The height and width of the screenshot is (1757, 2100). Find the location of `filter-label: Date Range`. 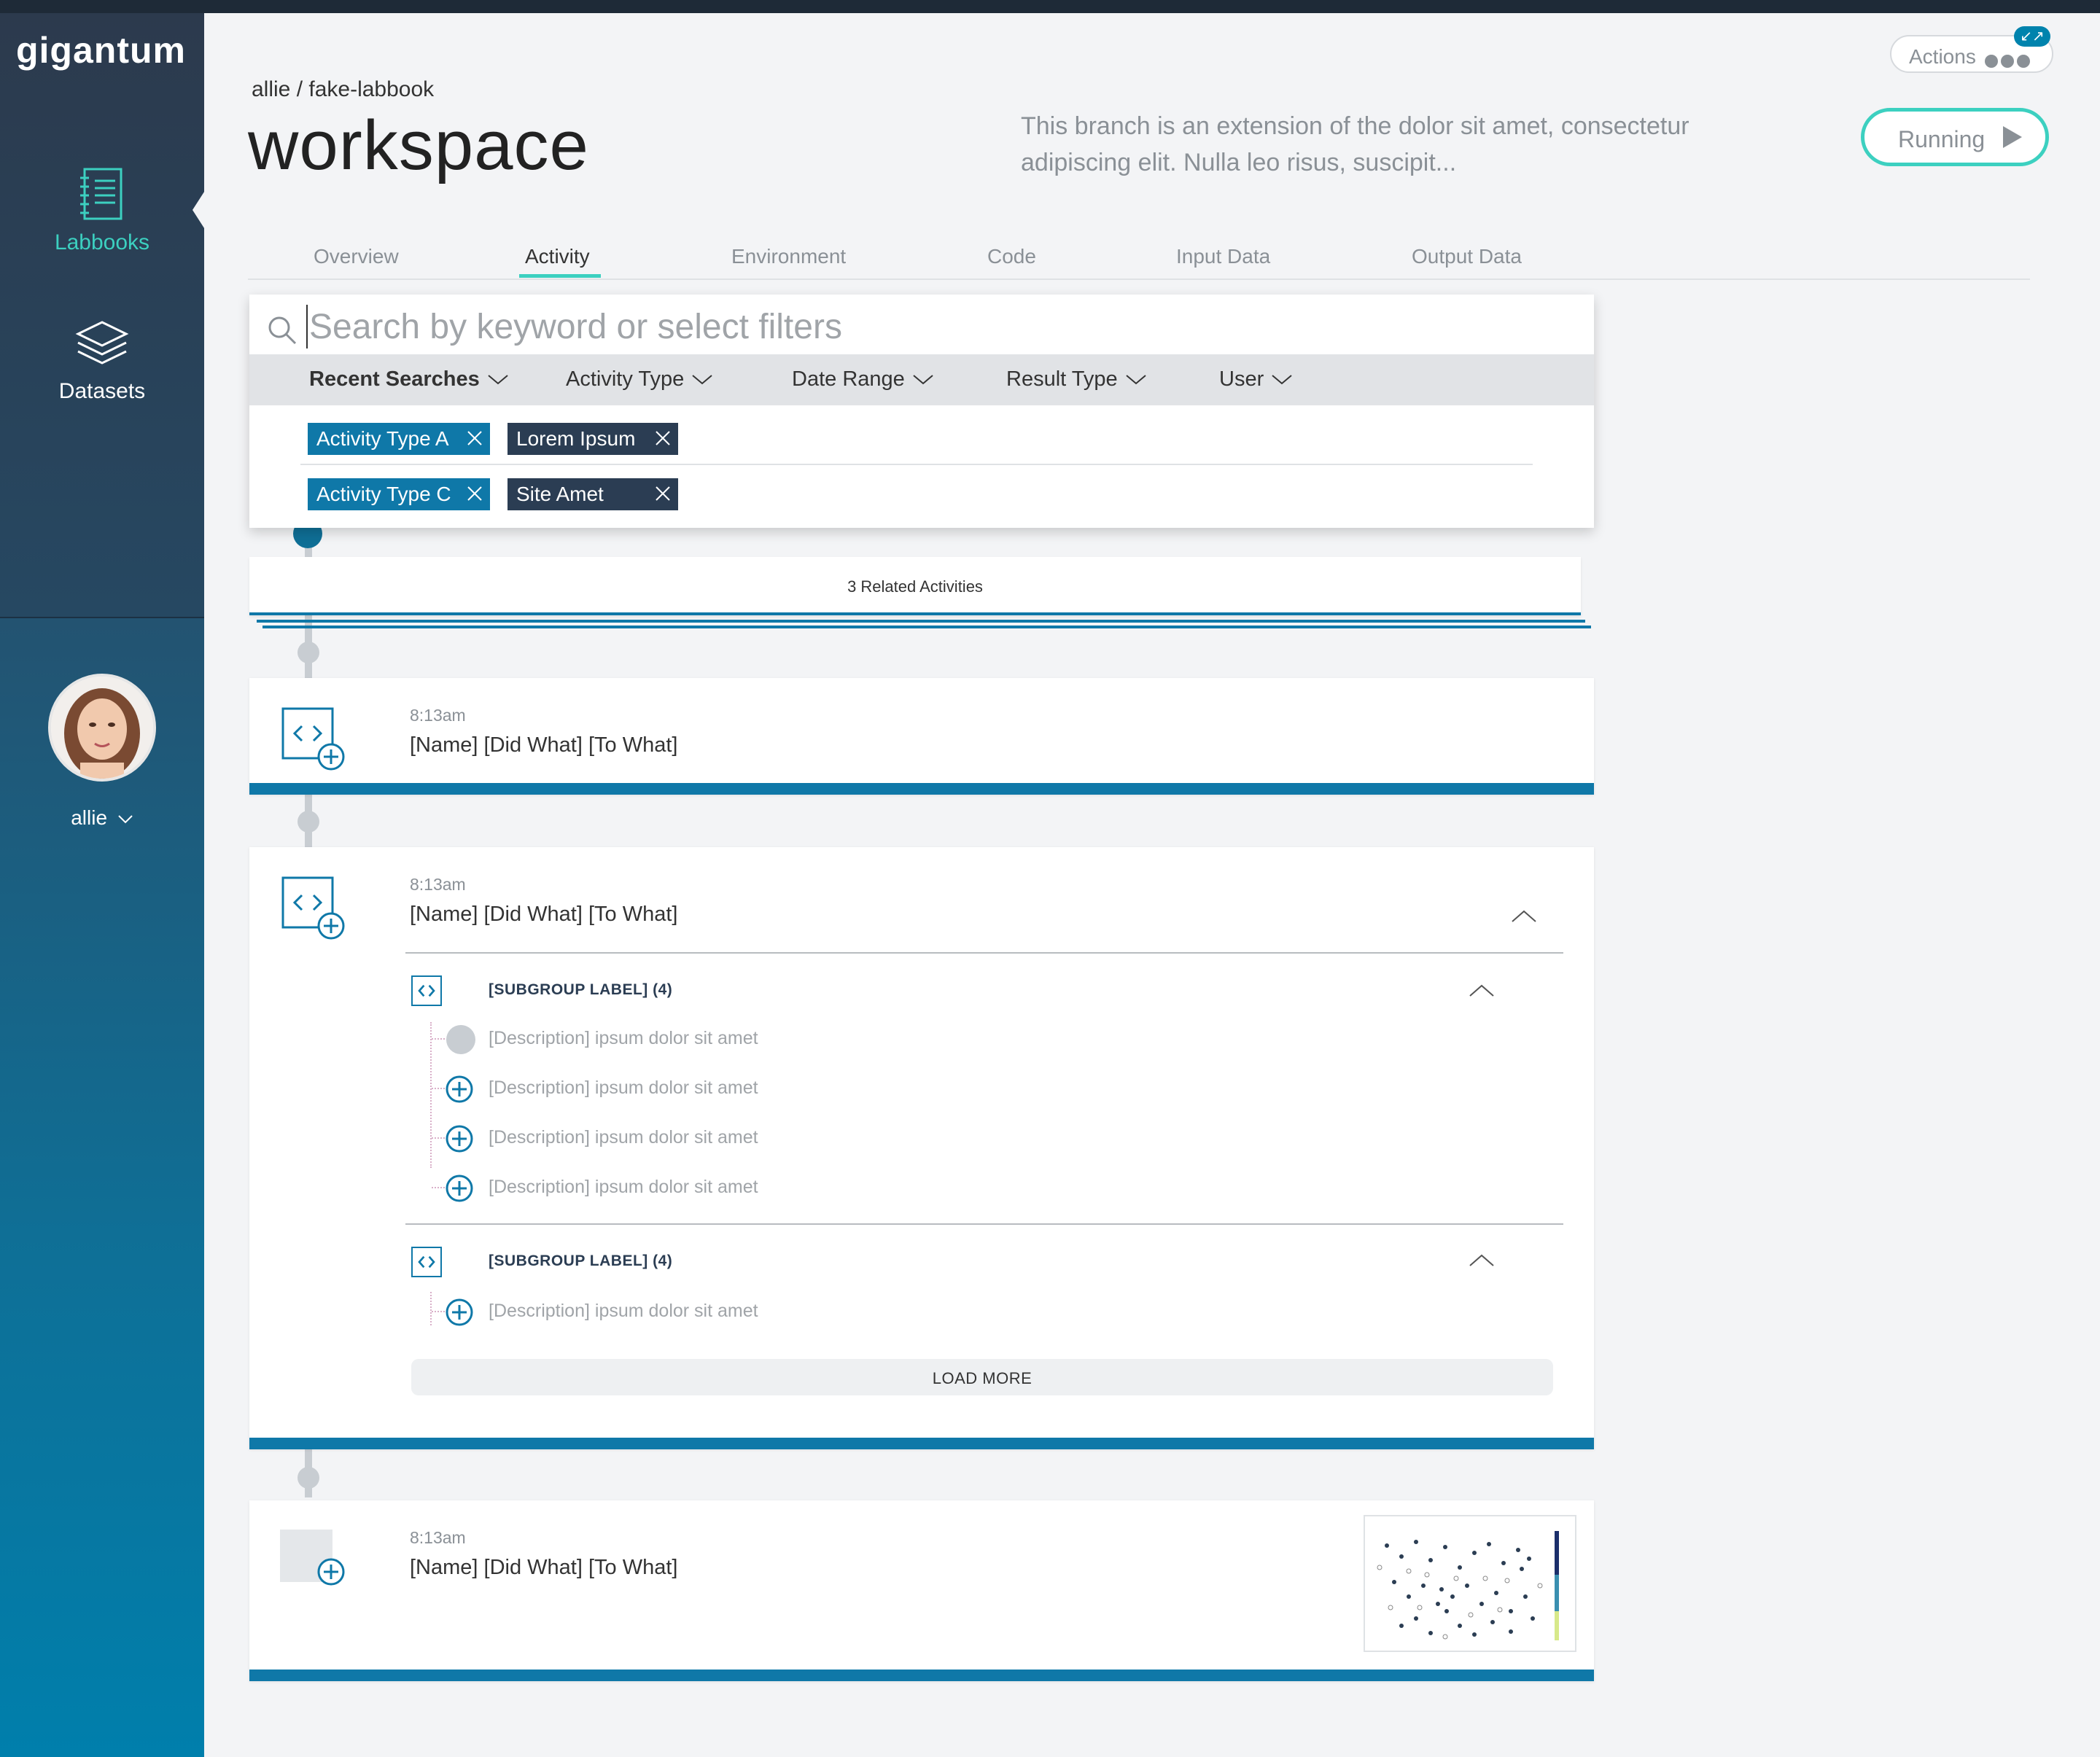

filter-label: Date Range is located at coordinates (848, 379).